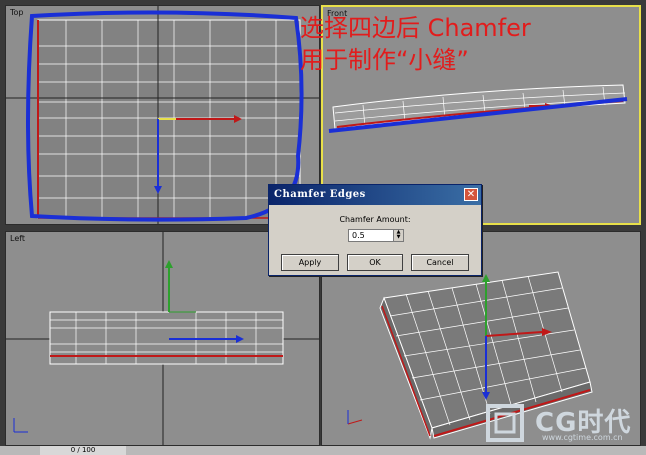 The height and width of the screenshot is (455, 646). Describe the element at coordinates (375, 195) in the screenshot. I see `dialog-title: Chamfer Edges` at that location.